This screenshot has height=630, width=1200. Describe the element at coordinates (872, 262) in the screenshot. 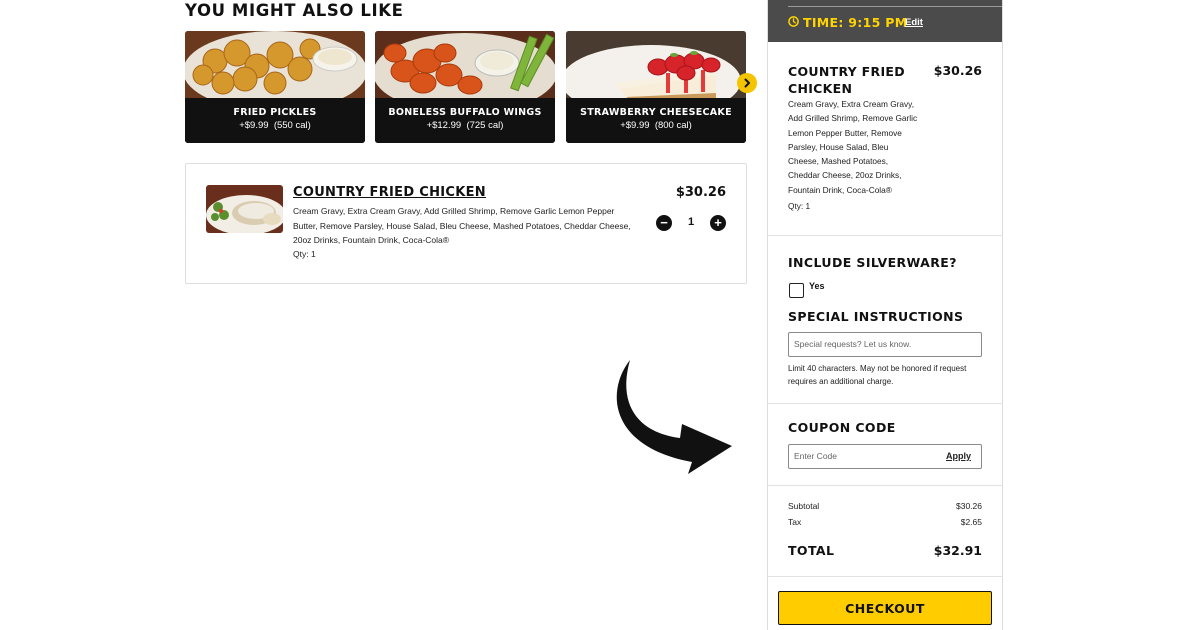

I see `silverware-title: INCLUDE SILVERWARE?` at that location.